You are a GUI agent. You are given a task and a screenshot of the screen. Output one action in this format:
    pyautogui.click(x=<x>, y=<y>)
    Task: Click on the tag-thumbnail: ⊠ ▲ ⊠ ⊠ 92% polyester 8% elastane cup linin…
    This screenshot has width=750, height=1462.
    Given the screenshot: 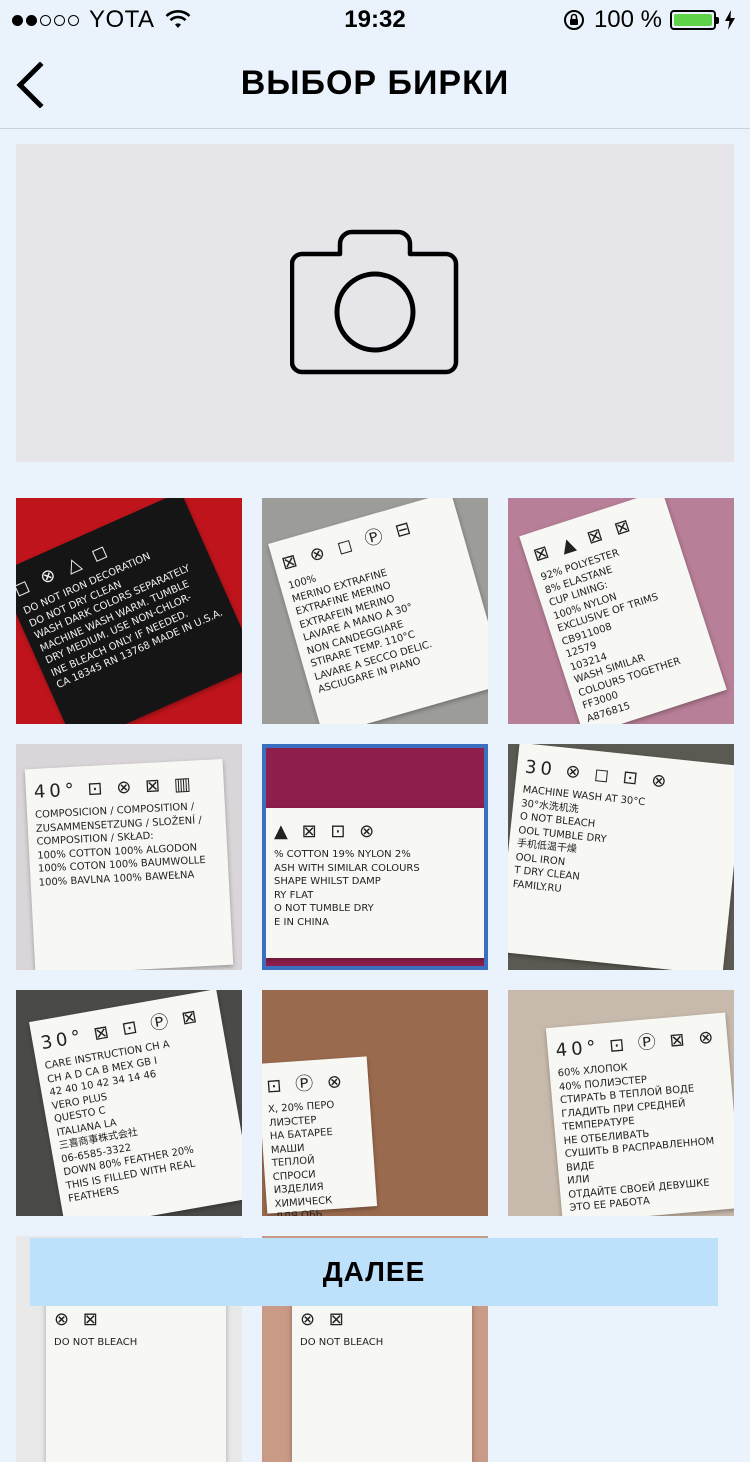 What is the action you would take?
    pyautogui.click(x=621, y=611)
    